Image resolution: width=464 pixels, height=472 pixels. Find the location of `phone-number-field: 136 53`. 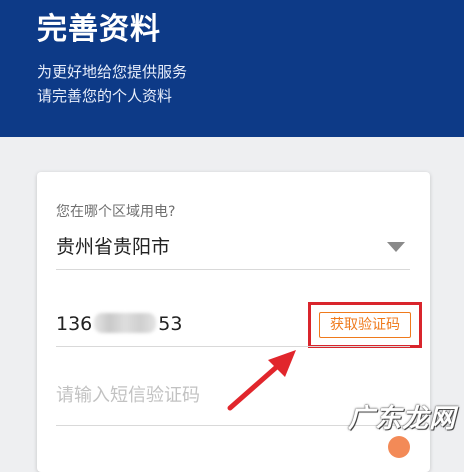

phone-number-field: 136 53 is located at coordinates (119, 324).